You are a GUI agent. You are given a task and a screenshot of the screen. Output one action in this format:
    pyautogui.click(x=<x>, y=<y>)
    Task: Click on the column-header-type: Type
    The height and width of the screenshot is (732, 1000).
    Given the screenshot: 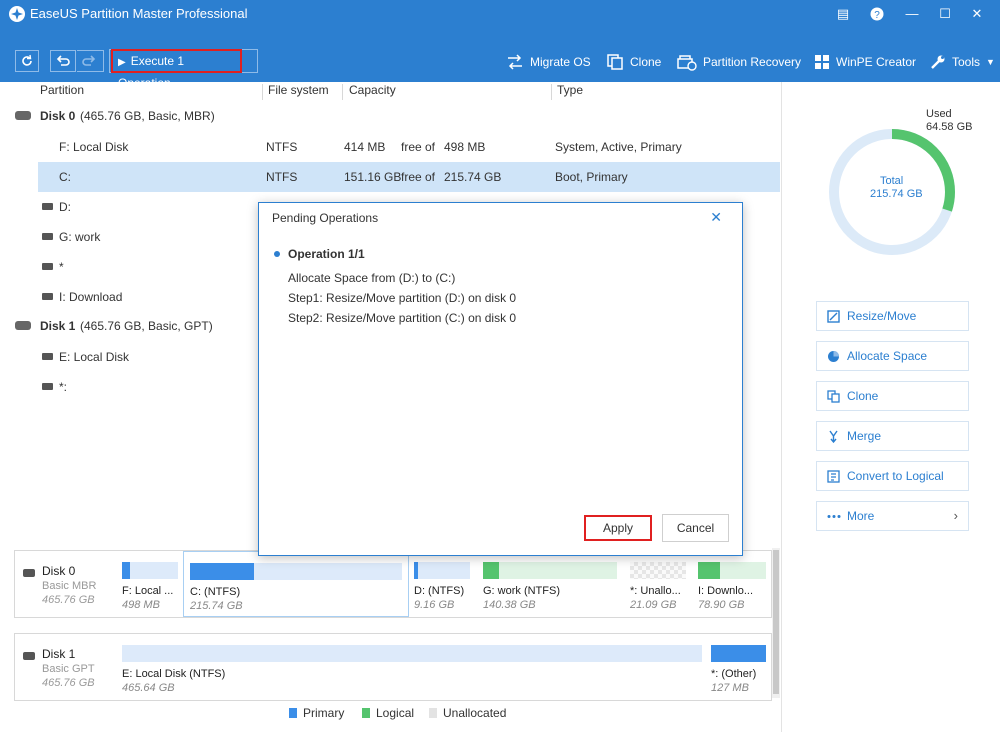 What is the action you would take?
    pyautogui.click(x=570, y=92)
    